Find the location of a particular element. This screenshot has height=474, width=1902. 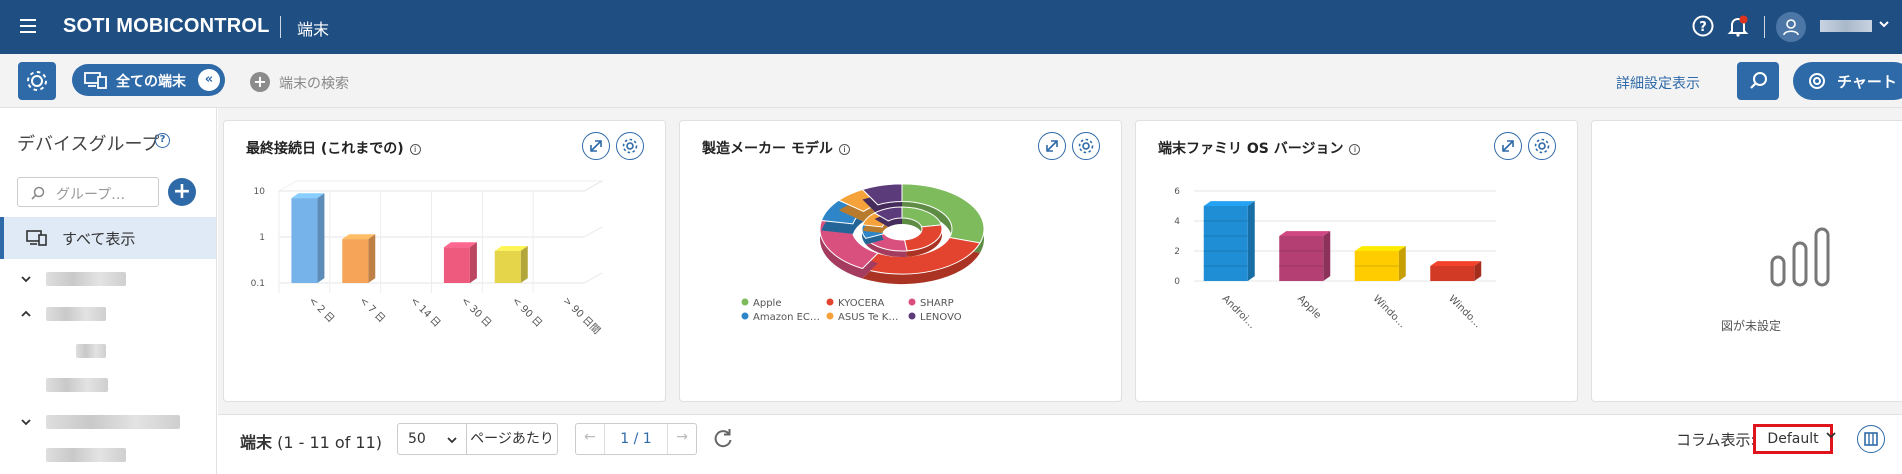

user-name-redacted is located at coordinates (1846, 26).